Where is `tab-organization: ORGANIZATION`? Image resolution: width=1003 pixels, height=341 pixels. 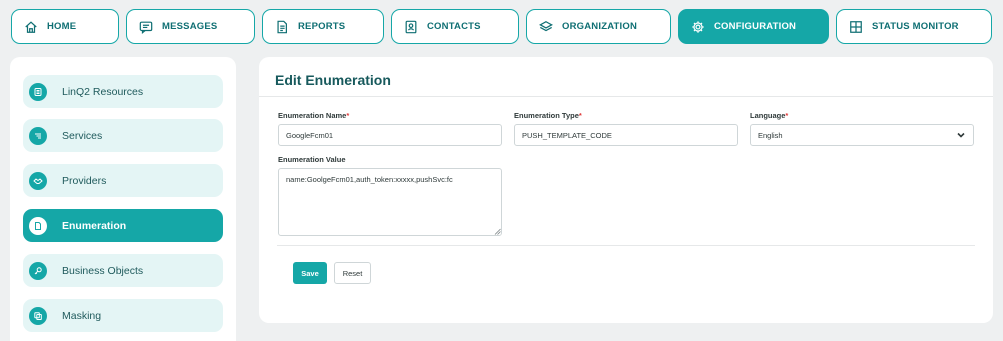 tab-organization: ORGANIZATION is located at coordinates (598, 26).